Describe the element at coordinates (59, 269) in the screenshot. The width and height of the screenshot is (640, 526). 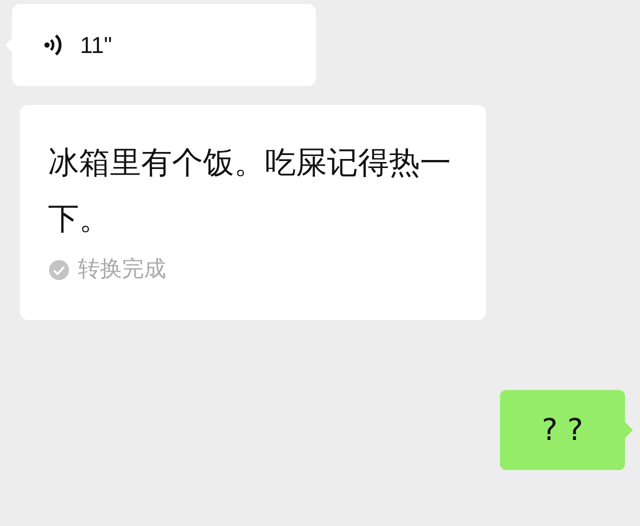
I see `check-circle-icon` at that location.